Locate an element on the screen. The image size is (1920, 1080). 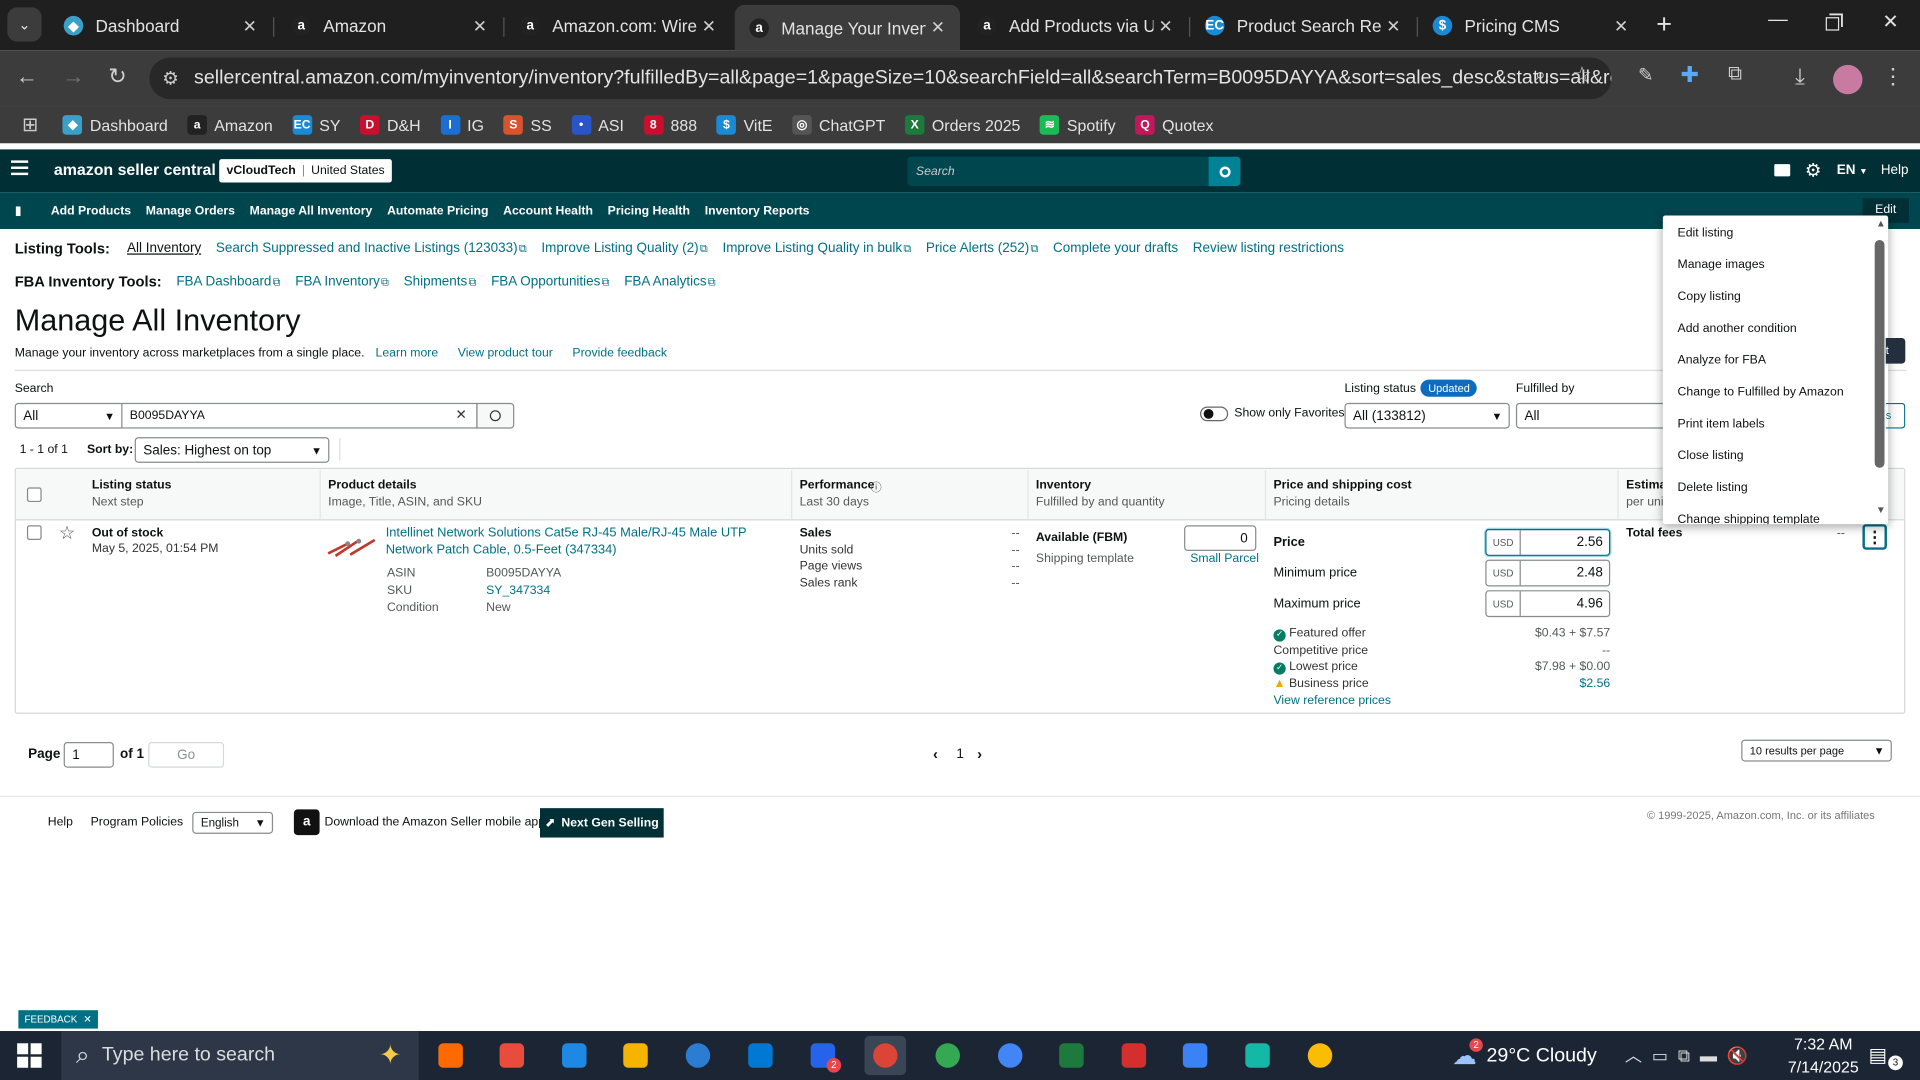
fba-tool-link: FBA Dashboard⧉ is located at coordinates (228, 281).